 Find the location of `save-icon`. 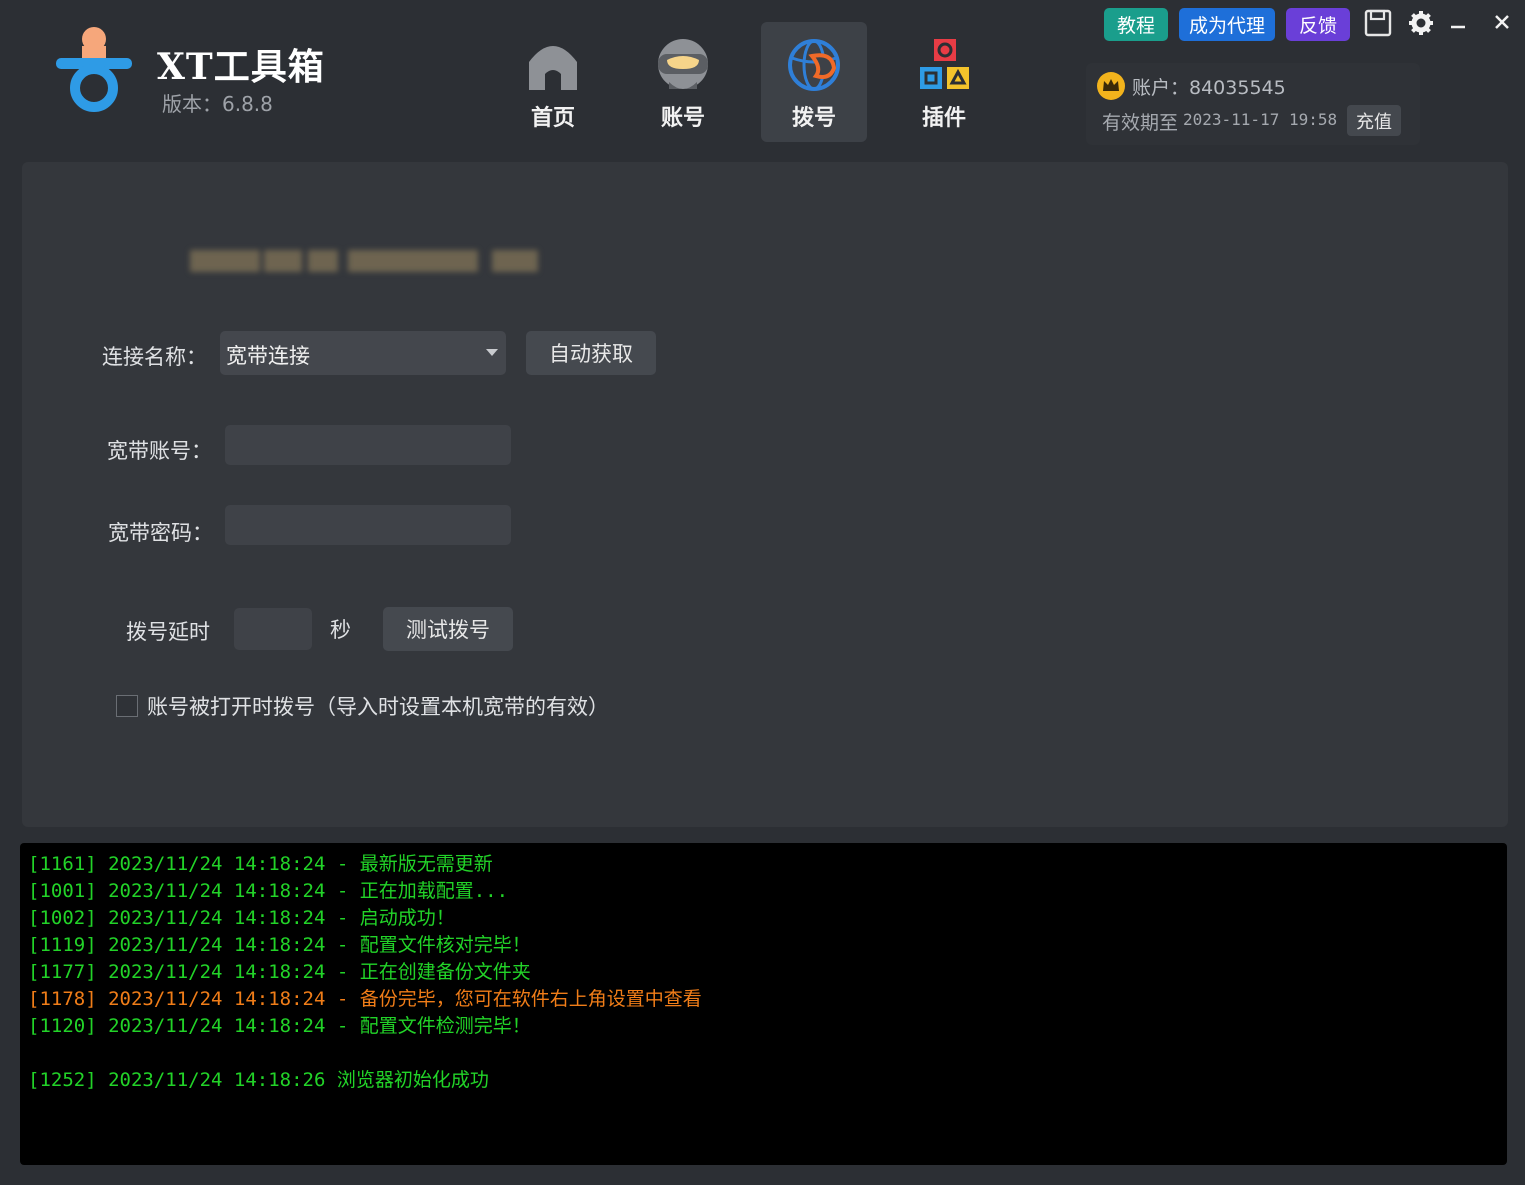

save-icon is located at coordinates (1378, 23).